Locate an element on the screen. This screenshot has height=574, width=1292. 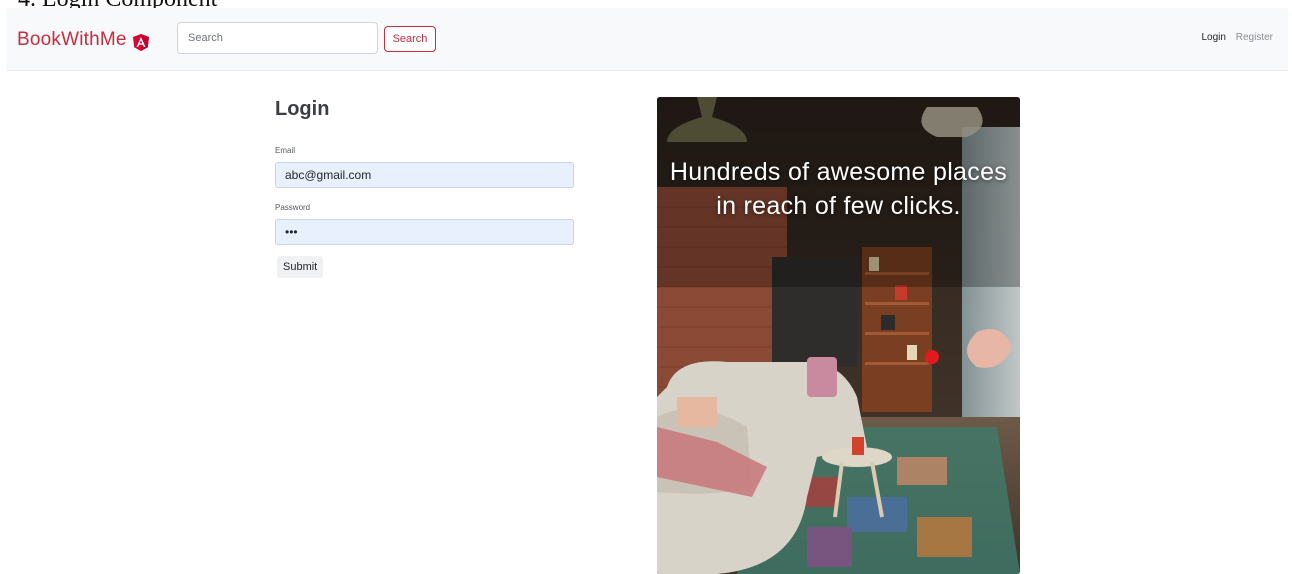
submit-button: Submit is located at coordinates (300, 267).